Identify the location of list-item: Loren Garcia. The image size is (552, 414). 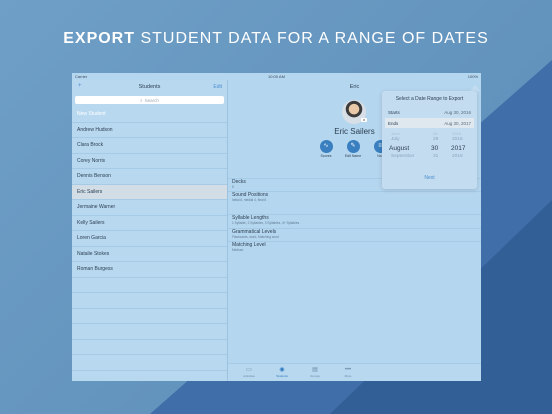
(149, 239).